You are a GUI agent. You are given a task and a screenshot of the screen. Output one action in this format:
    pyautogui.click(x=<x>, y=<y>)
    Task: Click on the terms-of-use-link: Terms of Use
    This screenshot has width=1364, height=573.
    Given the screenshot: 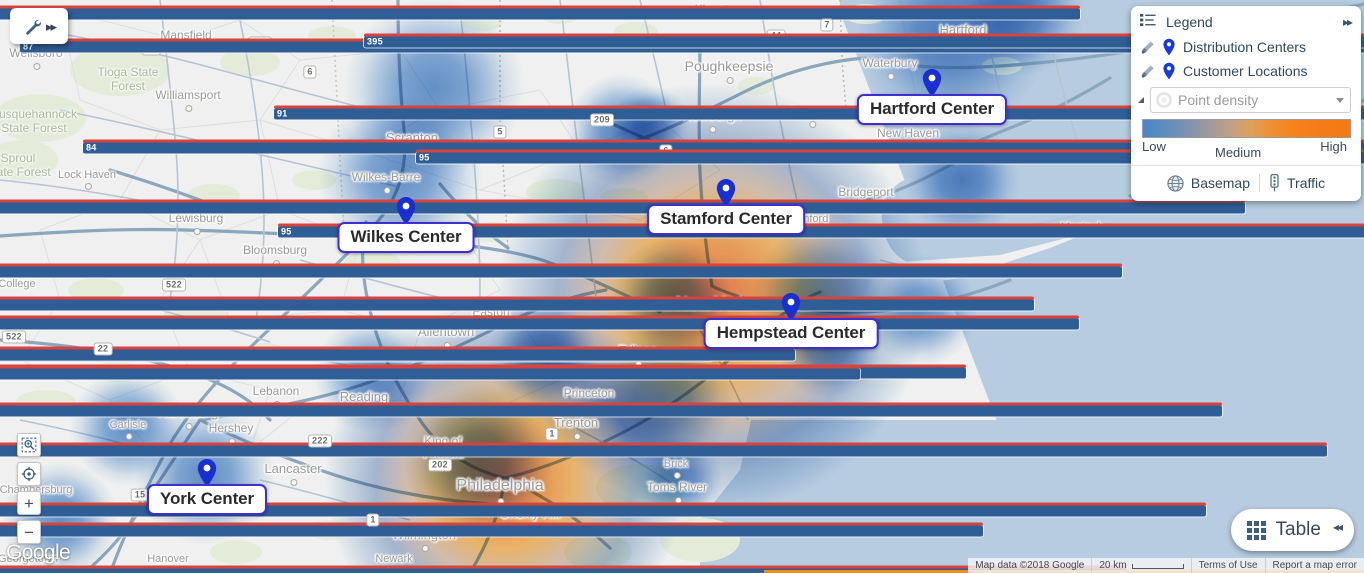 What is the action you would take?
    pyautogui.click(x=1227, y=565)
    